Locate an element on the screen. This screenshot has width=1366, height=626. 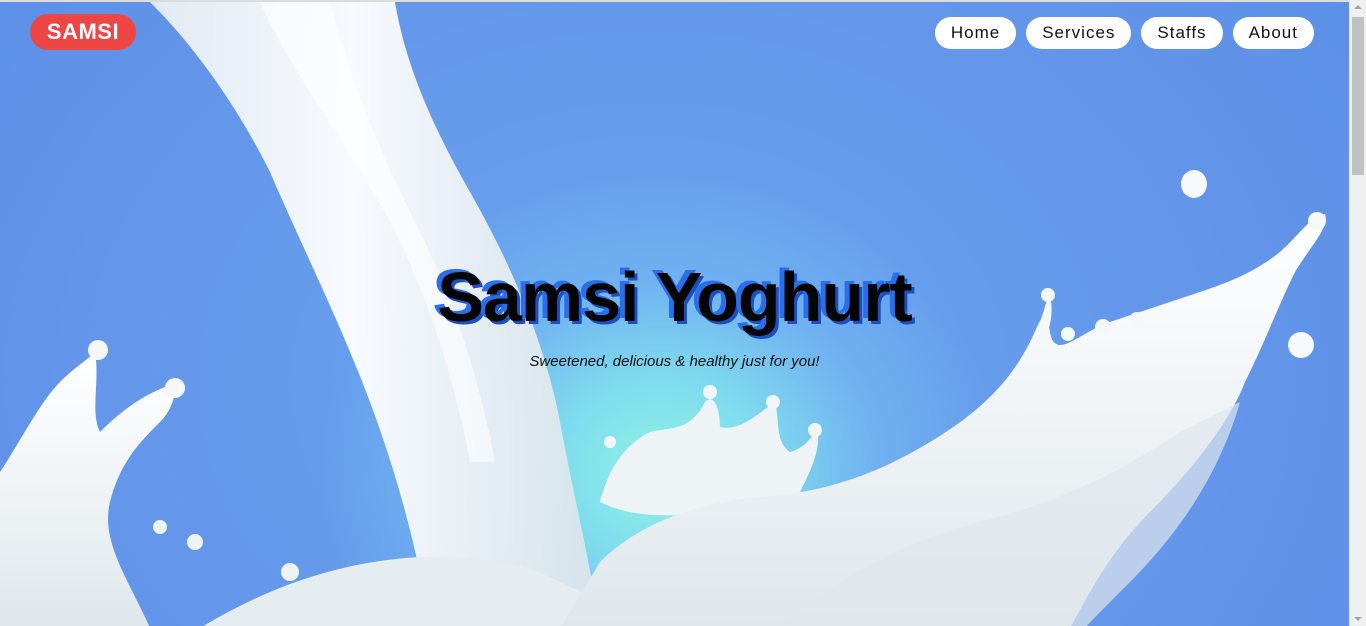
brand-logo: SAMSI is located at coordinates (83, 32).